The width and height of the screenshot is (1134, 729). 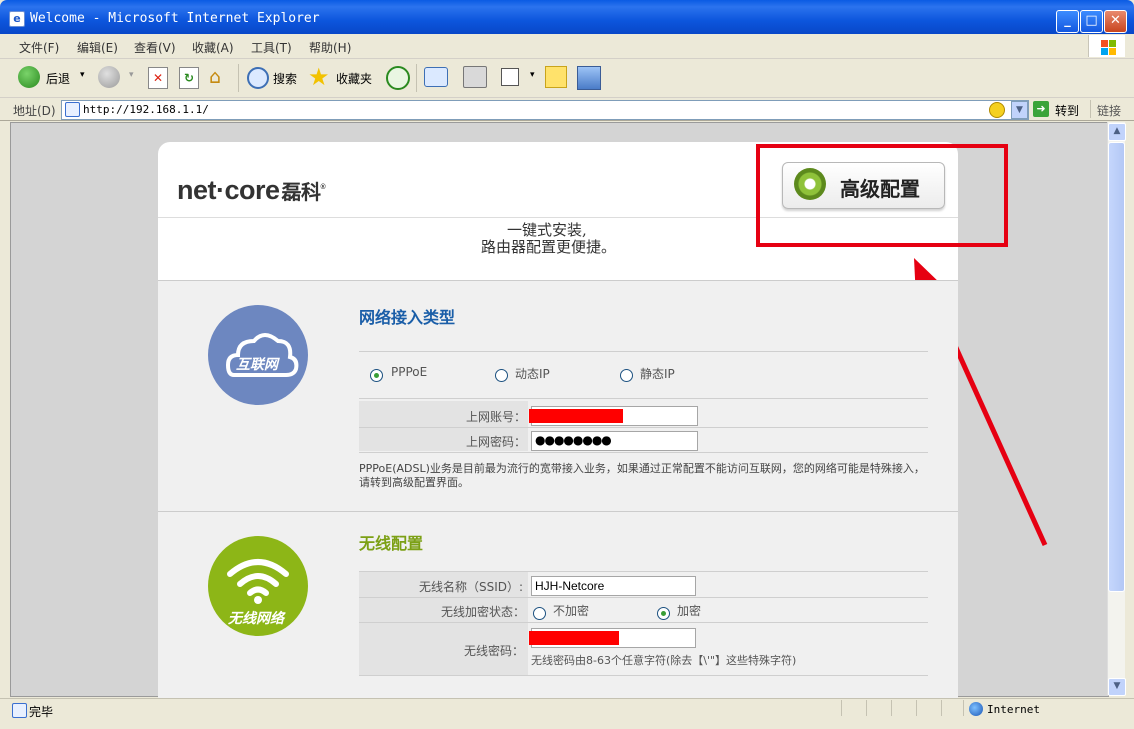 I want to click on redacted-account-value, so click(x=576, y=416).